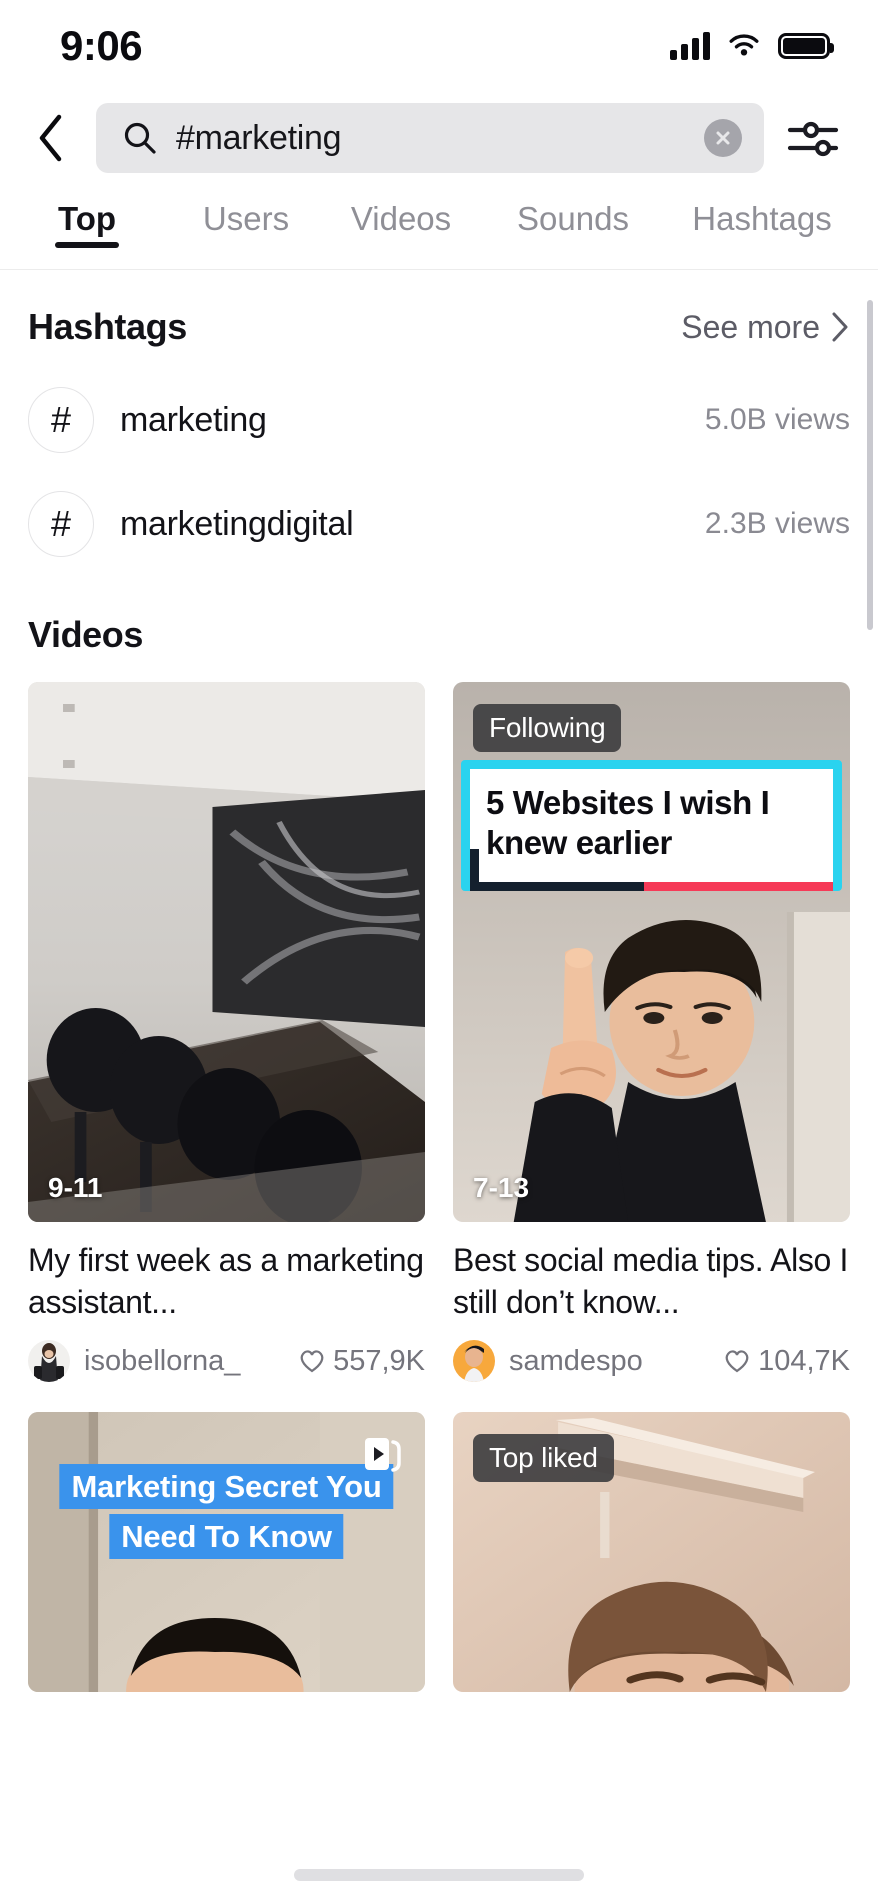 The image size is (878, 1899). I want to click on video-author: isobellorna_, so click(191, 1361).